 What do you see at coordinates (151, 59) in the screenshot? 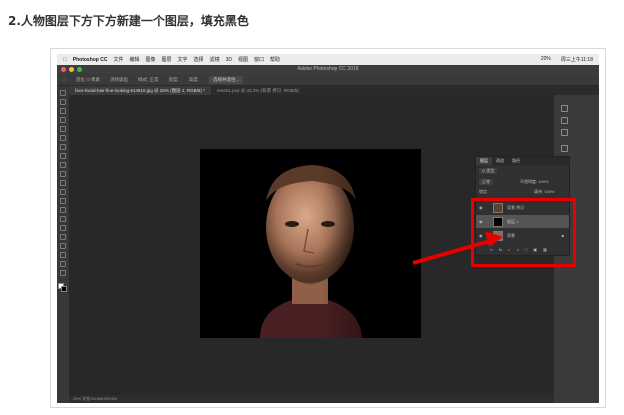
I see `menu-image: 图像` at bounding box center [151, 59].